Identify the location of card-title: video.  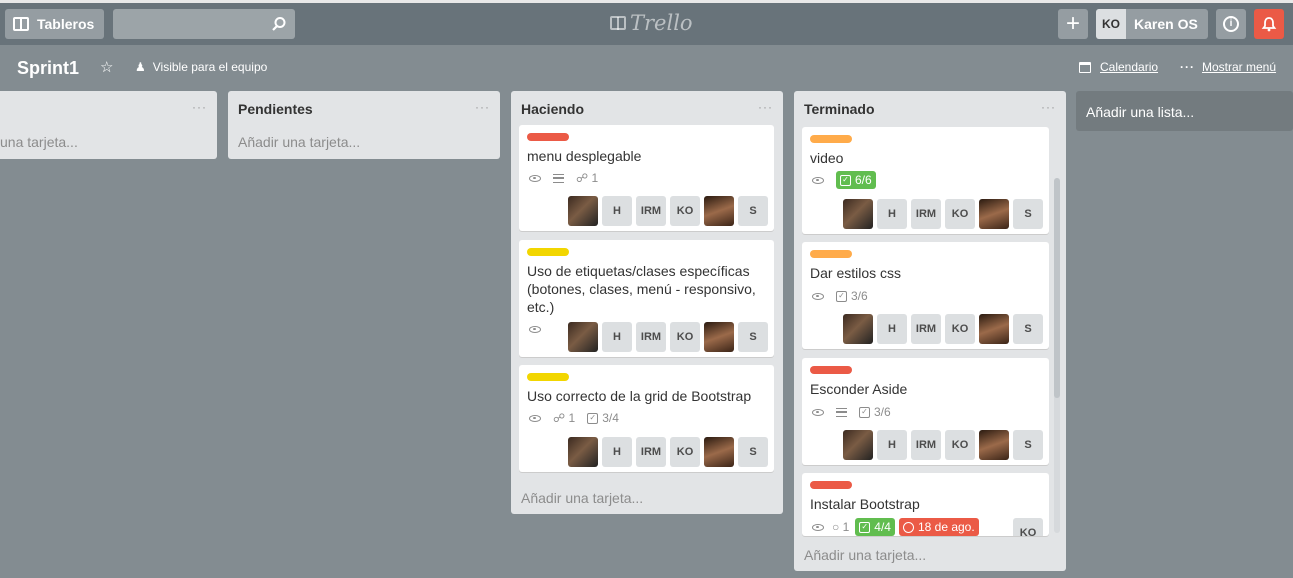
(827, 158).